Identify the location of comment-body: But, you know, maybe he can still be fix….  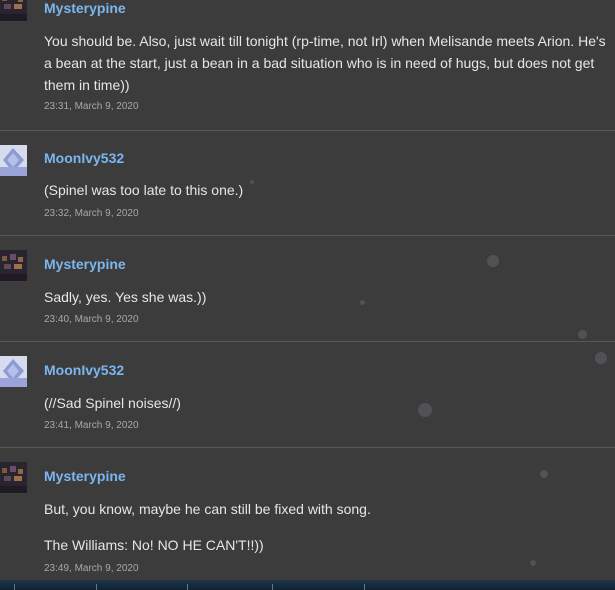
(326, 527).